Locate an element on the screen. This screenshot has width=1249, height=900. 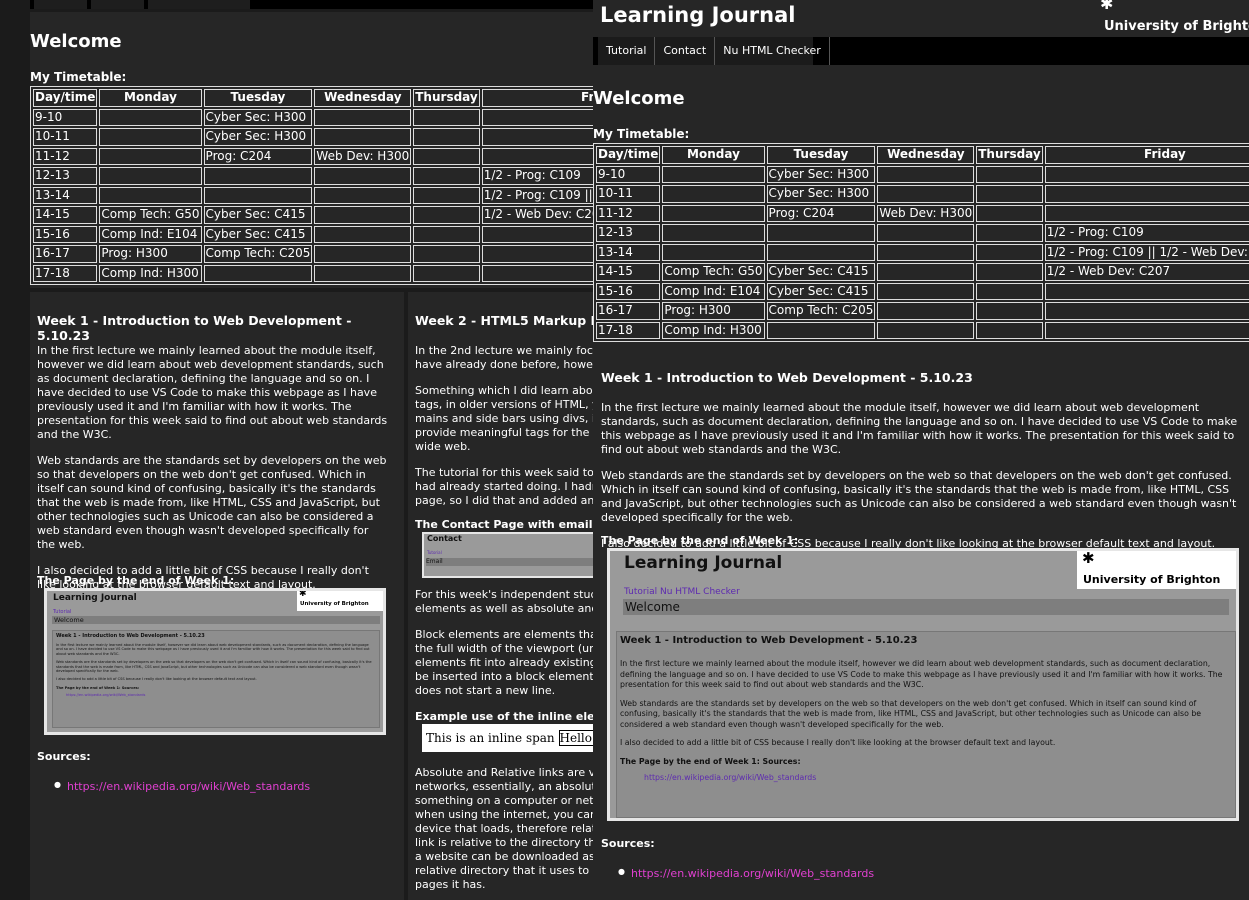
nav-nu-html-checker: Nu HTML Checker is located at coordinates (772, 51).